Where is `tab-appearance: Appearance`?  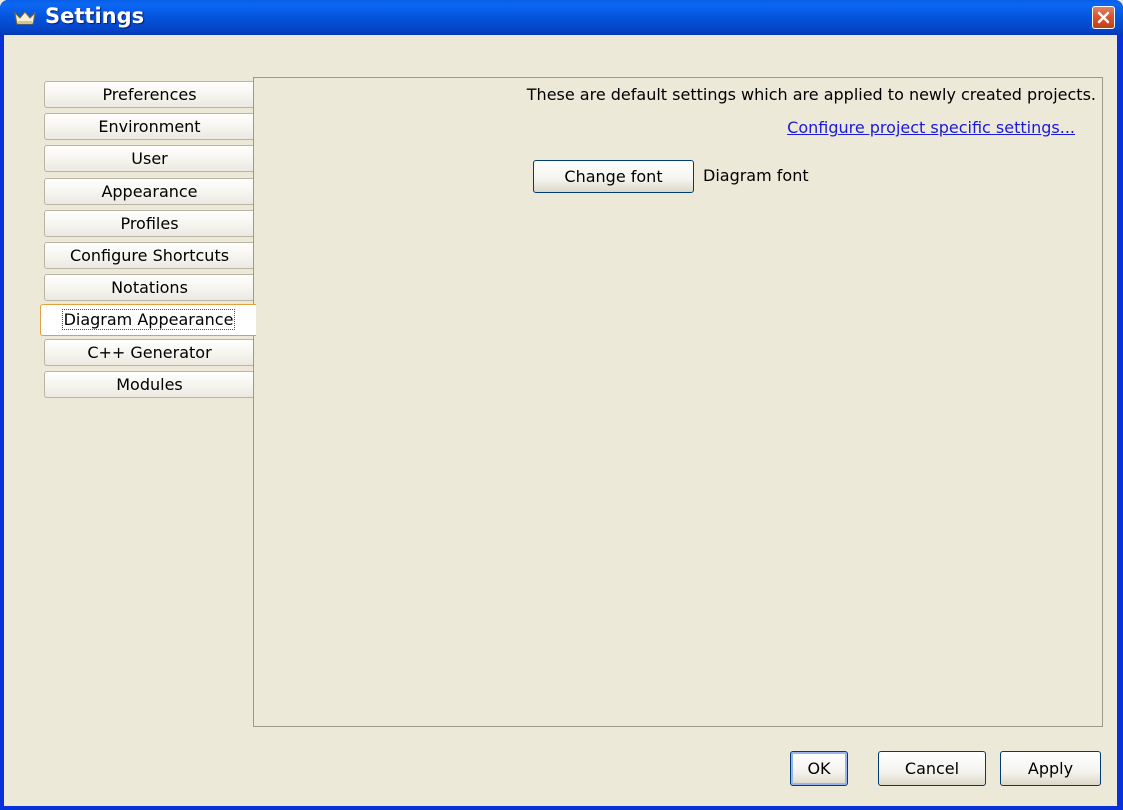 tab-appearance: Appearance is located at coordinates (149, 191).